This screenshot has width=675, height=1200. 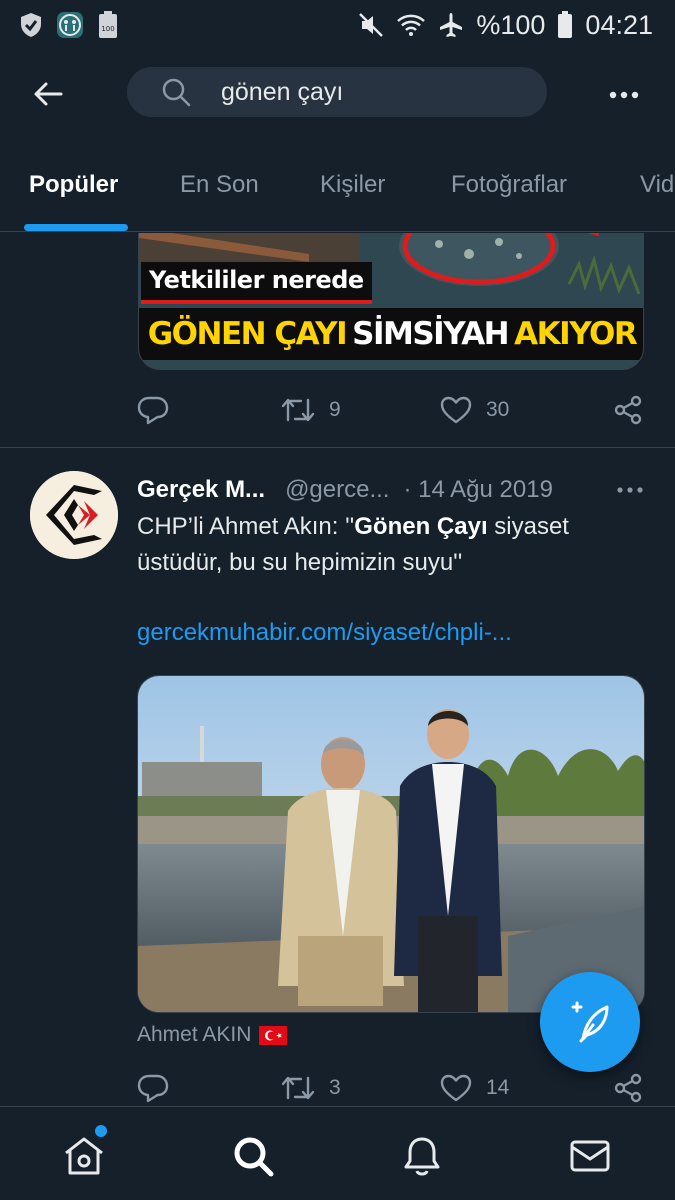 What do you see at coordinates (247, 334) in the screenshot?
I see `media-caption-part-1: GÖNEN ÇAYI` at bounding box center [247, 334].